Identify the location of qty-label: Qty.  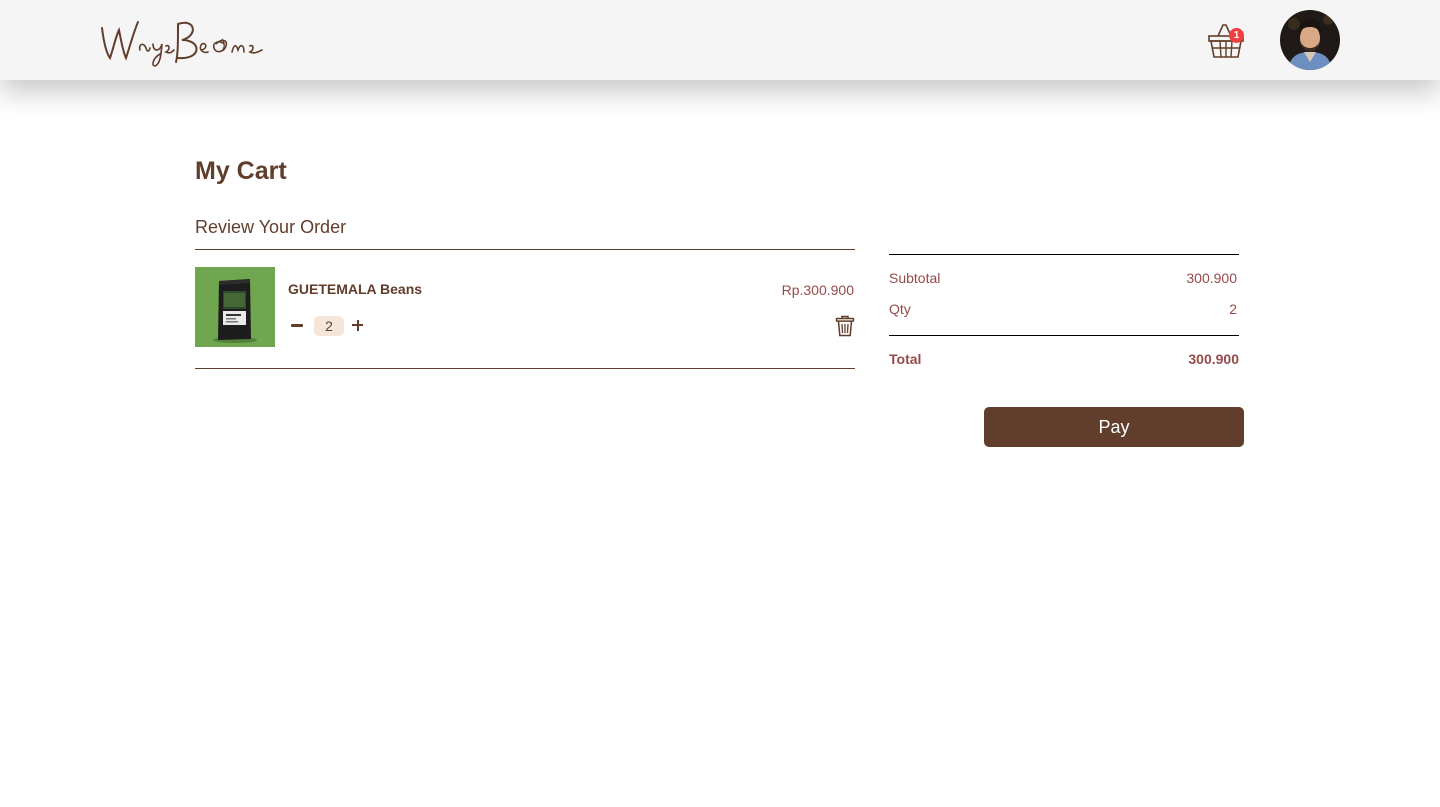
(900, 309).